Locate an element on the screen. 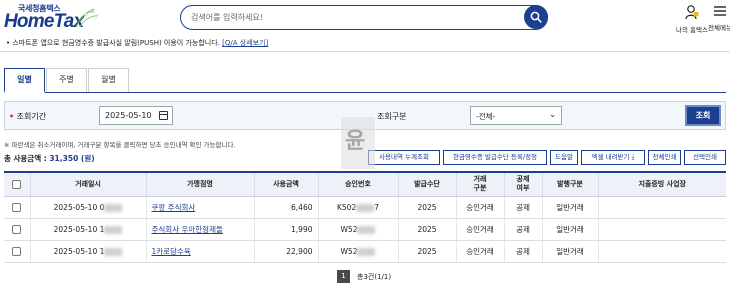  watermark: 윤 is located at coordinates (358, 143).